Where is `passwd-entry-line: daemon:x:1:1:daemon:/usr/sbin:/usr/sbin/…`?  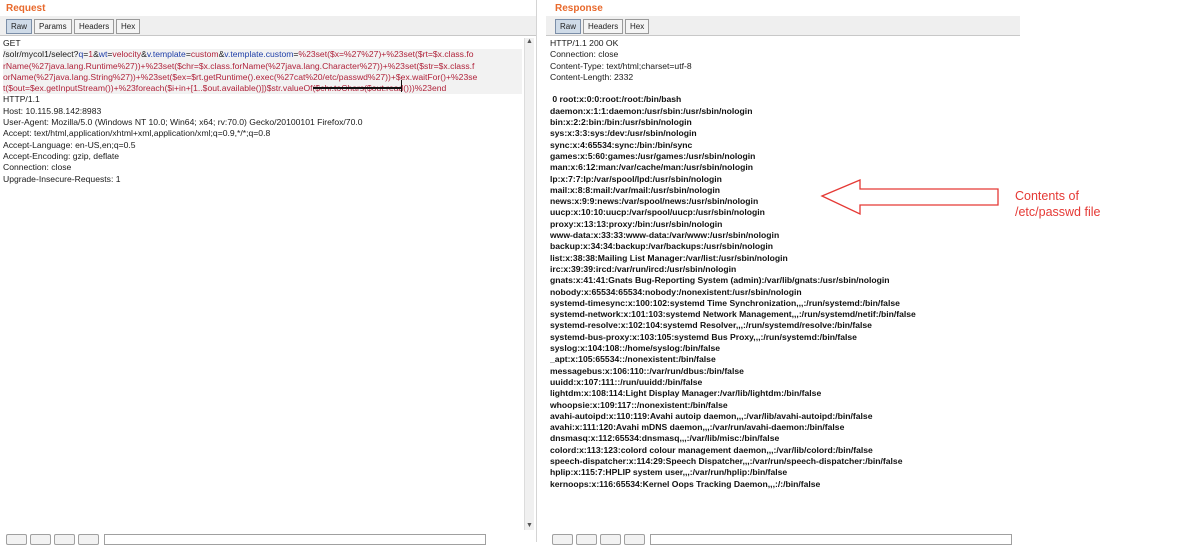 passwd-entry-line: daemon:x:1:1:daemon:/usr/sbin:/usr/sbin/… is located at coordinates (651, 110).